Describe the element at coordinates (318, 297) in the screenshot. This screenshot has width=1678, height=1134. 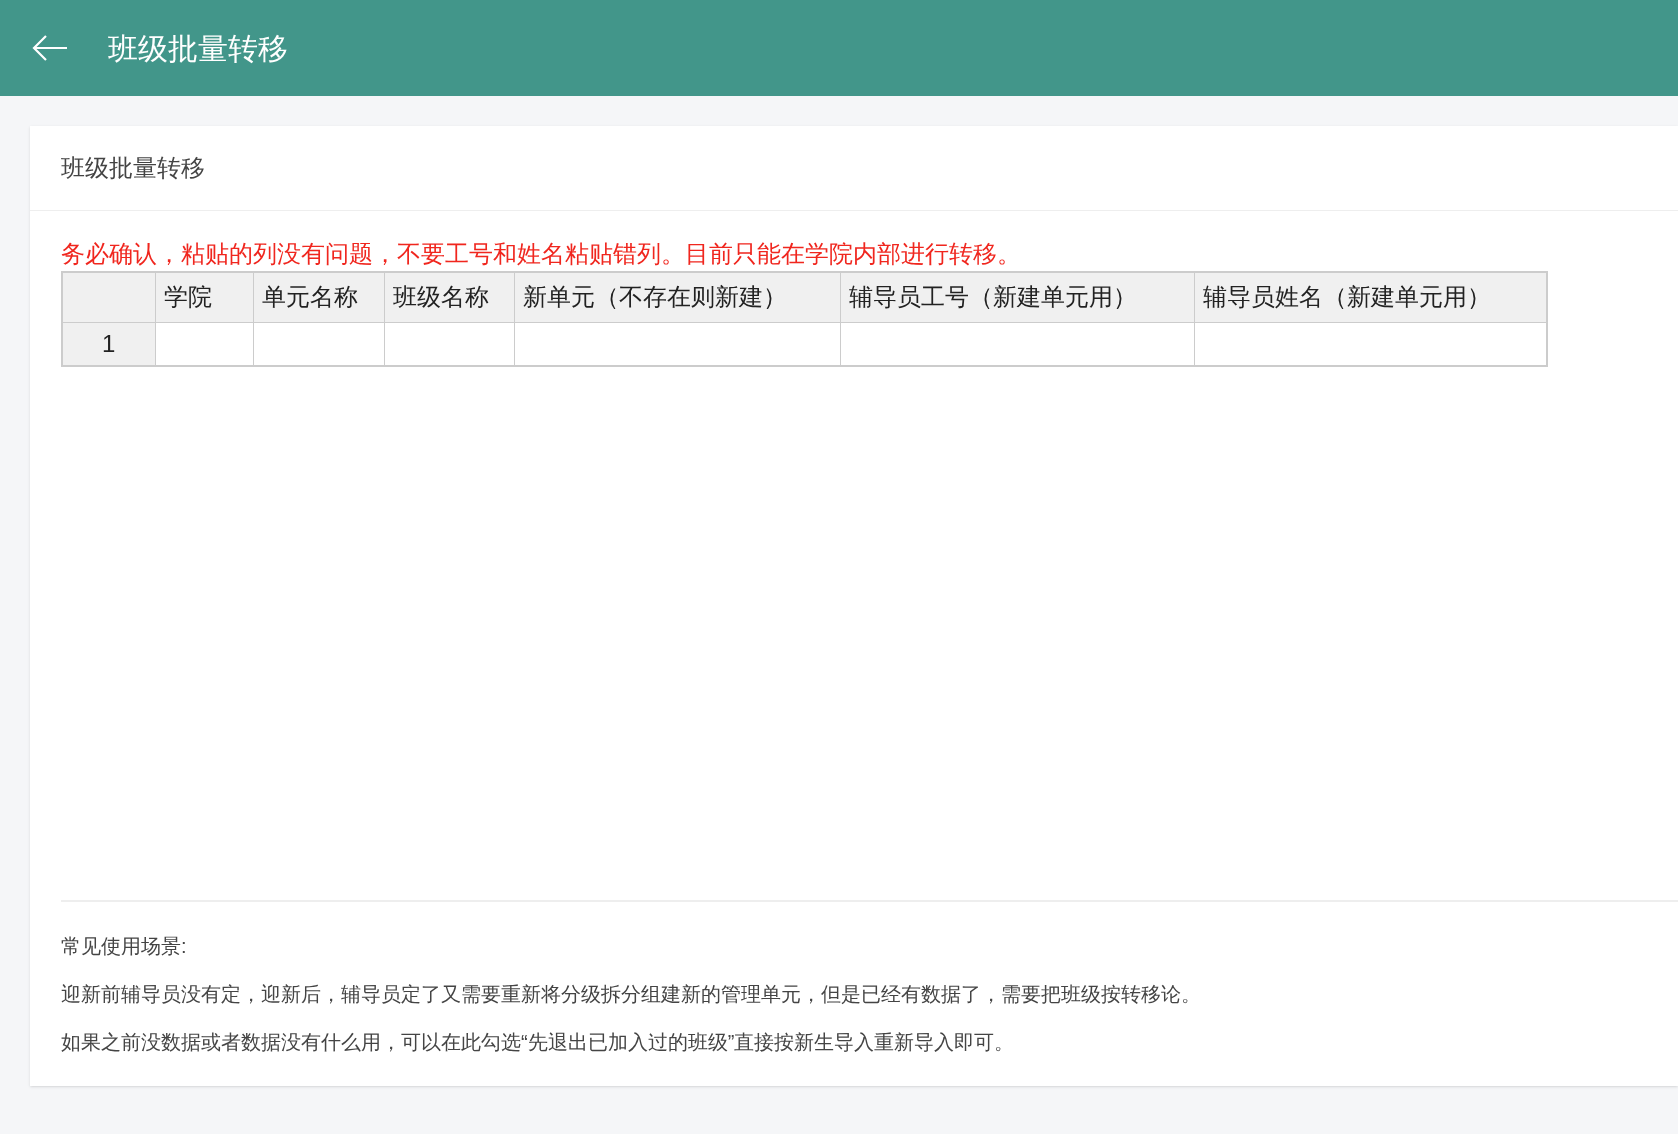
I see `column-header: 单元名称` at that location.